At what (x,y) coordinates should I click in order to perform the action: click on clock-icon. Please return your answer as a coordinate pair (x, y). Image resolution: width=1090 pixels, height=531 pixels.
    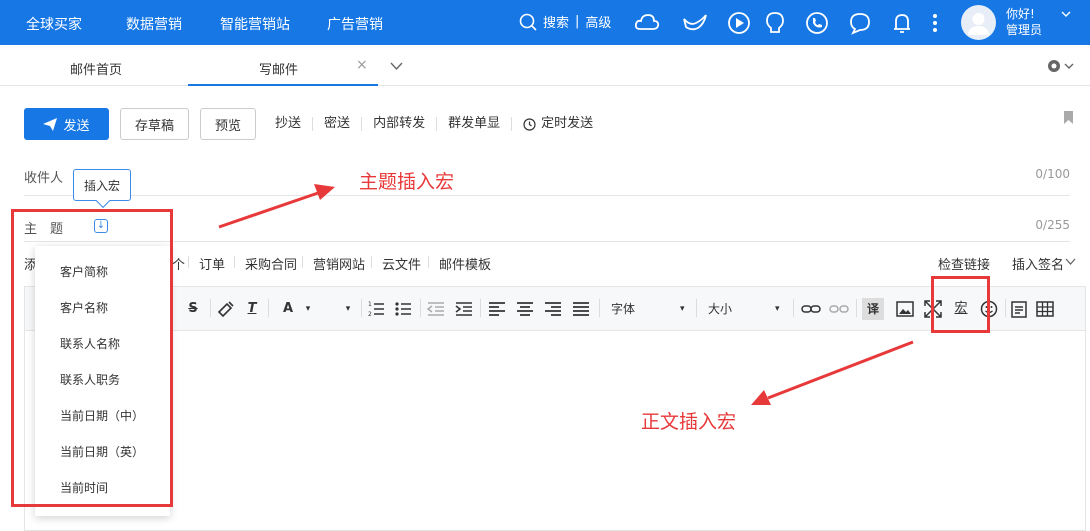
    Looking at the image, I should click on (529, 124).